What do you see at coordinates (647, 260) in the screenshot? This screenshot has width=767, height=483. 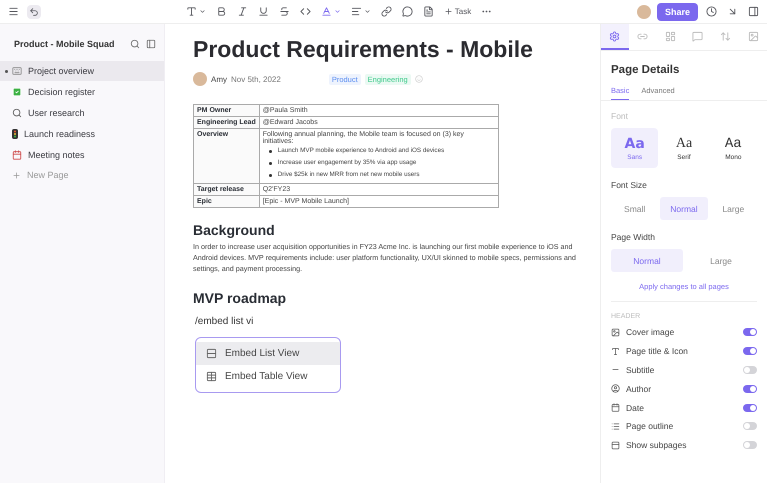 I see `page-width-option: Normal` at bounding box center [647, 260].